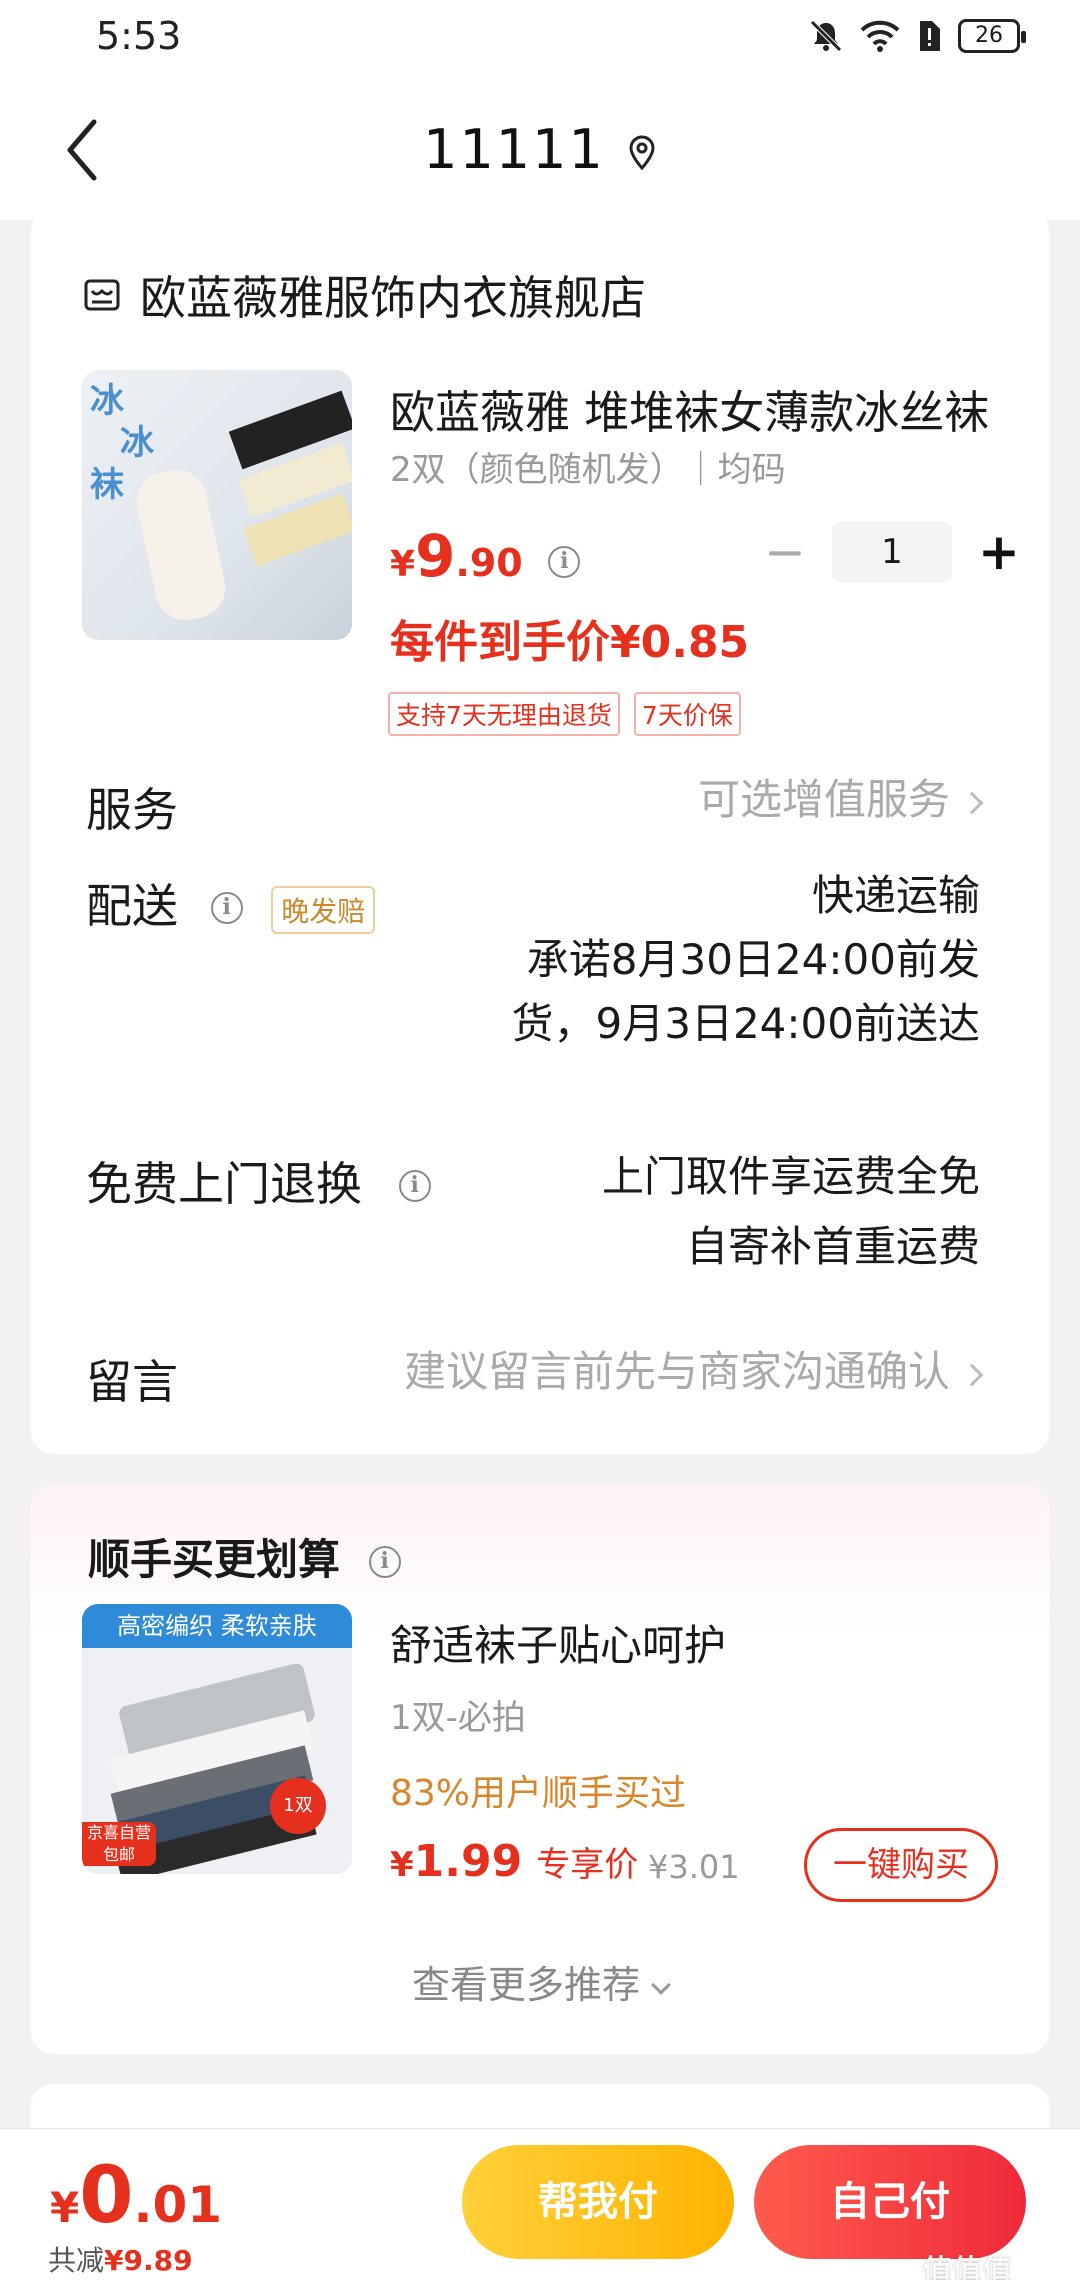 This screenshot has height=2280, width=1080. What do you see at coordinates (753, 959) in the screenshot?
I see `delivery-promise-1: 承诺8月30日24:00前发` at bounding box center [753, 959].